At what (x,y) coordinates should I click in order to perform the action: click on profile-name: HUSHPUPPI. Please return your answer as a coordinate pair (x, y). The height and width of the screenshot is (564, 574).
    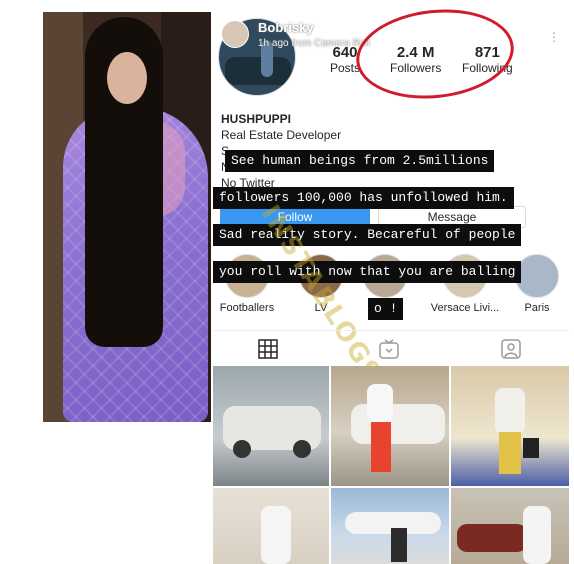
    Looking at the image, I should click on (256, 119).